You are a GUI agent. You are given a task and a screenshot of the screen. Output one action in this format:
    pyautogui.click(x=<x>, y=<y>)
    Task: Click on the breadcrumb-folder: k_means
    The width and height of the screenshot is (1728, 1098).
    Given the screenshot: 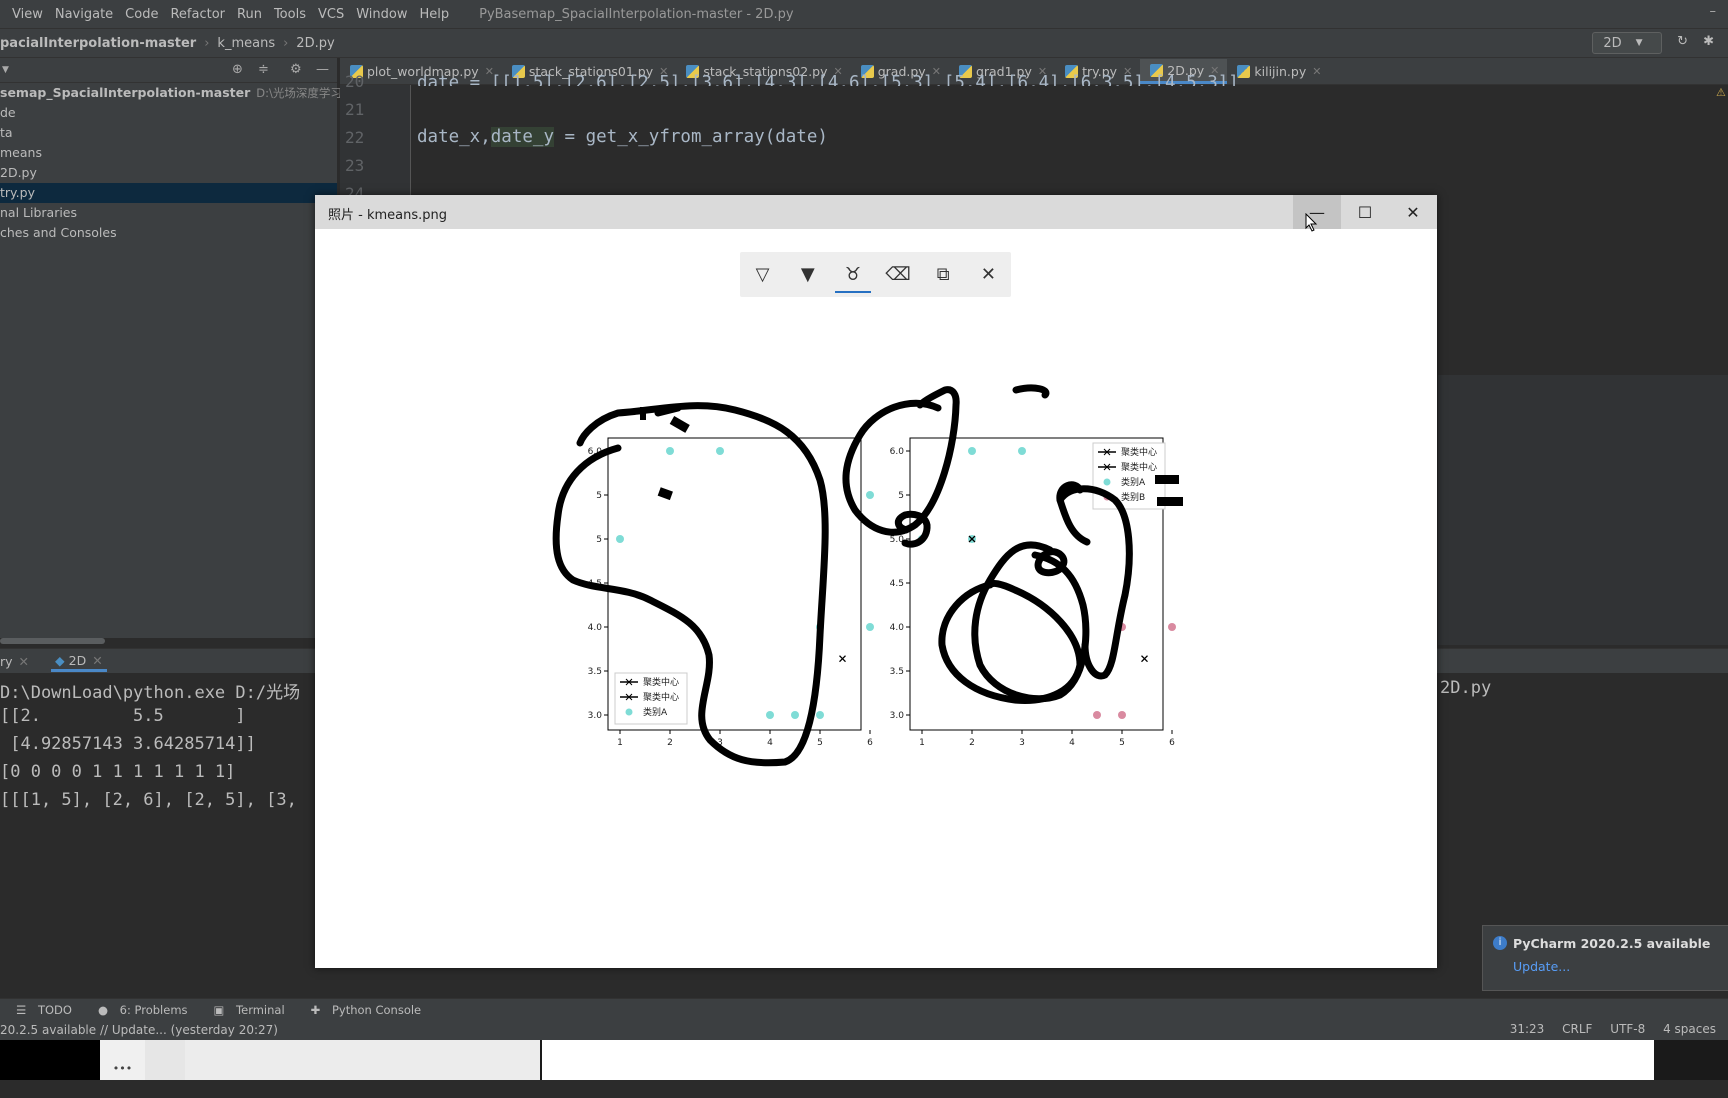 What is the action you would take?
    pyautogui.click(x=246, y=43)
    